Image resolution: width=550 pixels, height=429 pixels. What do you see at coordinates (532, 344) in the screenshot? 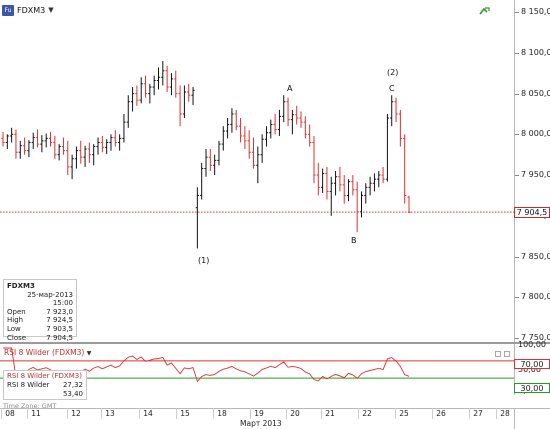
I see `rsi-axis-label-100: 100,00` at bounding box center [532, 344].